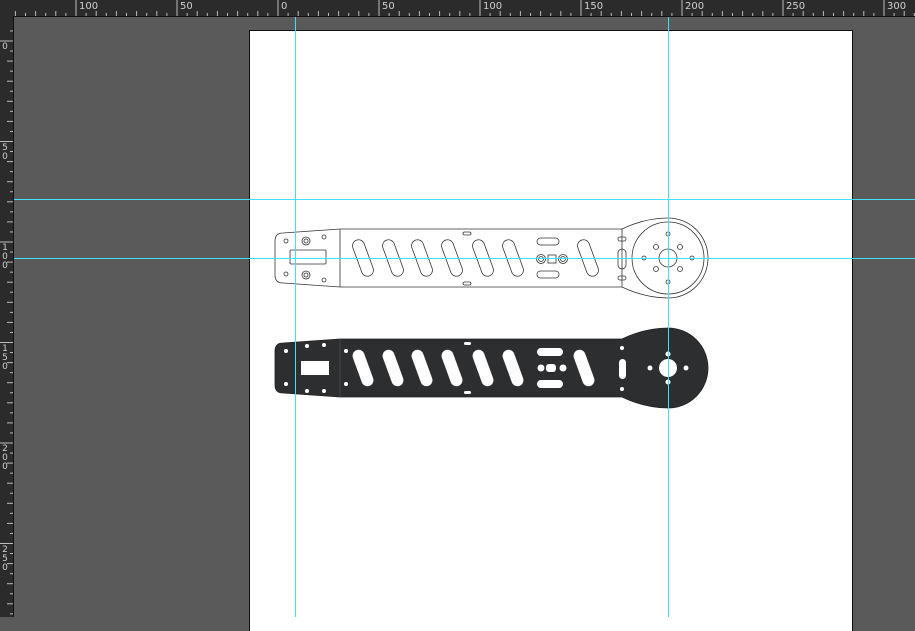 The image size is (915, 631). Describe the element at coordinates (491, 368) in the screenshot. I see `drone-arm-filled` at that location.